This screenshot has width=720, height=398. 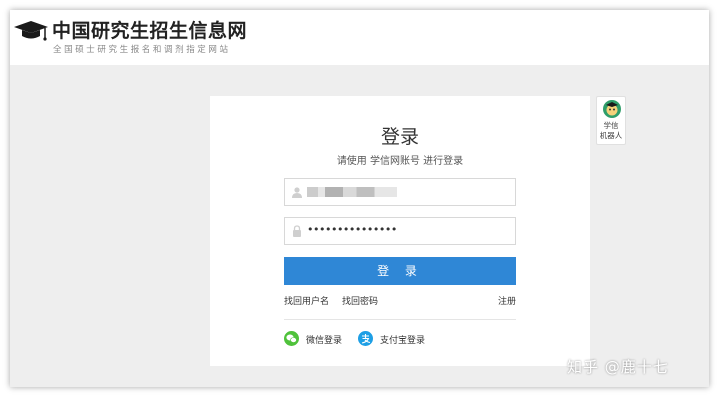 I want to click on login-button: 登 录, so click(x=400, y=271).